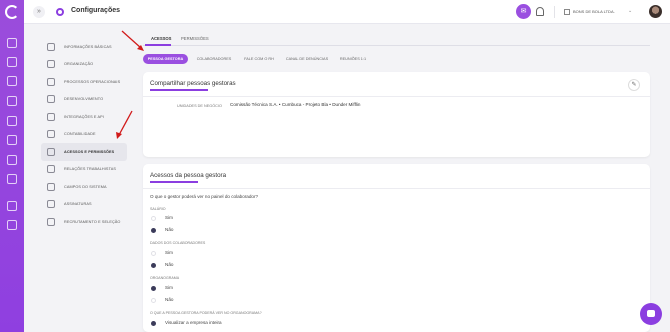  I want to click on briefcase-icon, so click(12, 81).